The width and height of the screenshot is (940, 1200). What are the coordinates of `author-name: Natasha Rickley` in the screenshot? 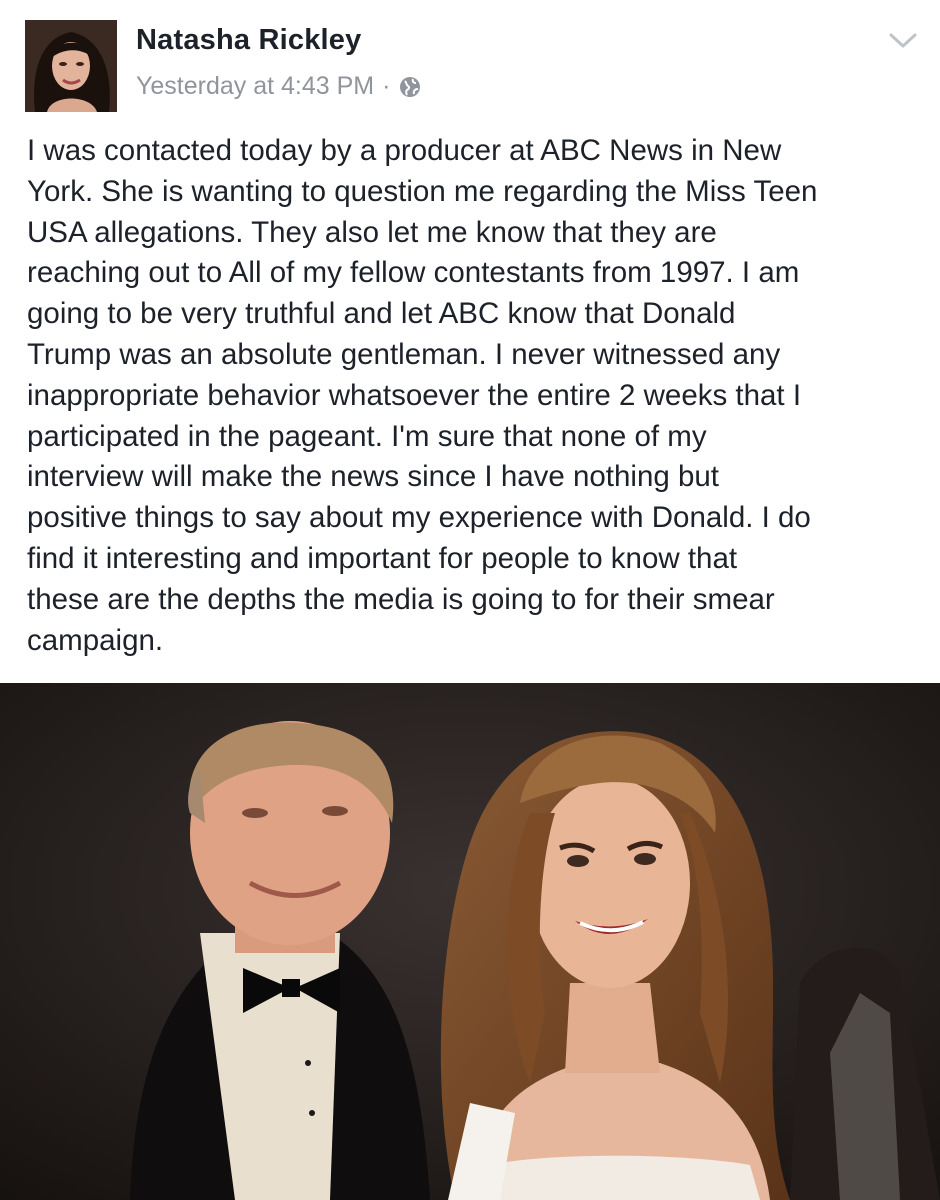 It's located at (248, 40).